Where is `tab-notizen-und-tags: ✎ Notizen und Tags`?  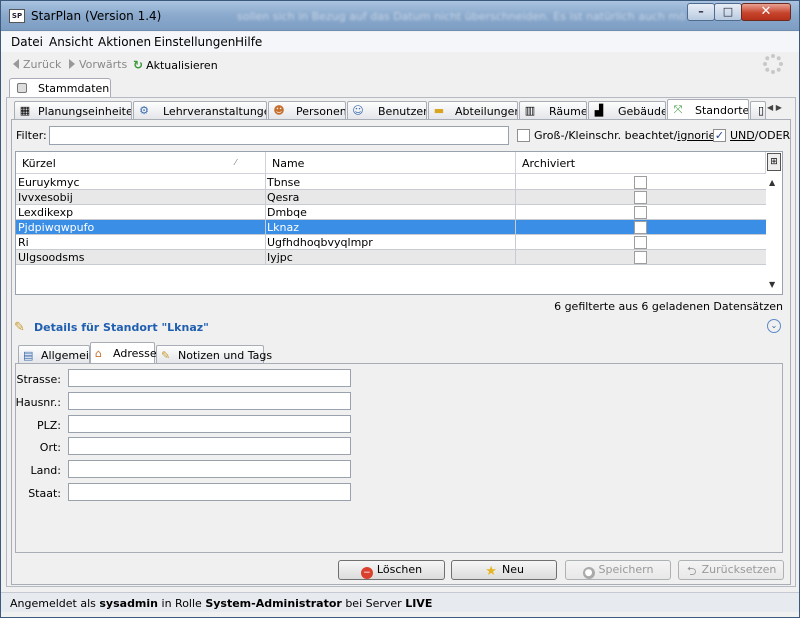 tab-notizen-und-tags: ✎ Notizen und Tags is located at coordinates (214, 354).